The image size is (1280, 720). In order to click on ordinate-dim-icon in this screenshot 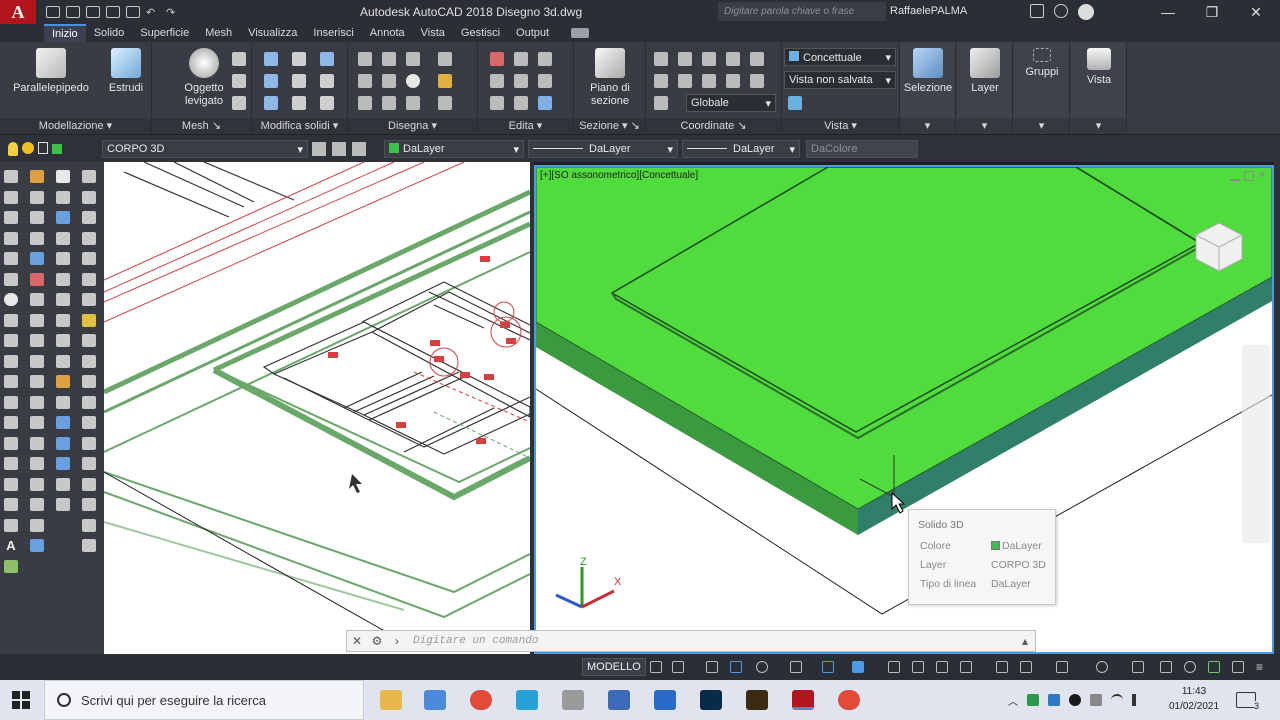, I will do `click(89, 238)`.